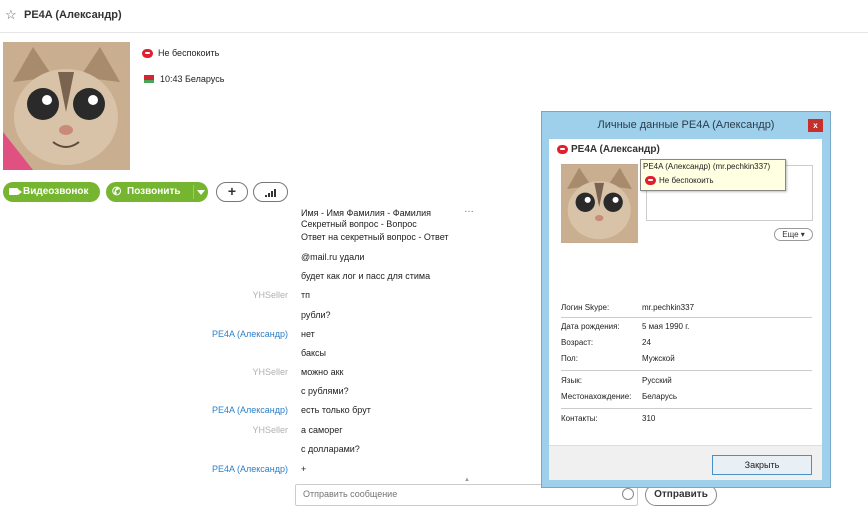 Image resolution: width=868 pixels, height=506 pixels. Describe the element at coordinates (628, 494) in the screenshot. I see `emoticon-icon` at that location.